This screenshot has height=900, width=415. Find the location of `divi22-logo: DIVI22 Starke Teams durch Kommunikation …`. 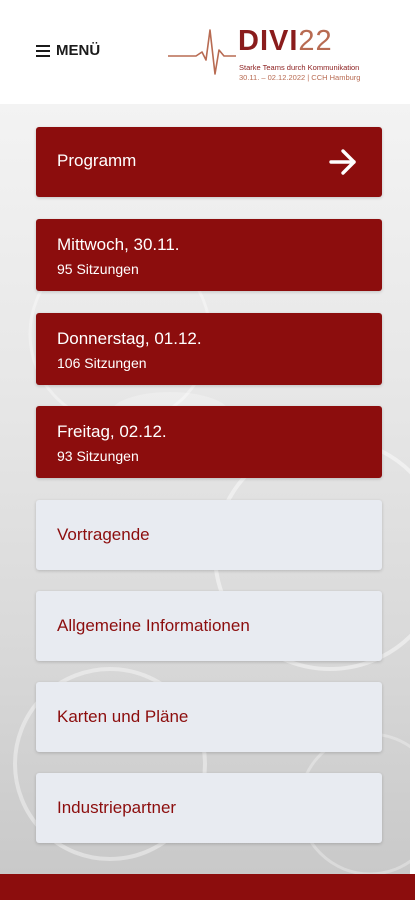

divi22-logo: DIVI22 Starke Teams durch Kommunikation … is located at coordinates (278, 55).